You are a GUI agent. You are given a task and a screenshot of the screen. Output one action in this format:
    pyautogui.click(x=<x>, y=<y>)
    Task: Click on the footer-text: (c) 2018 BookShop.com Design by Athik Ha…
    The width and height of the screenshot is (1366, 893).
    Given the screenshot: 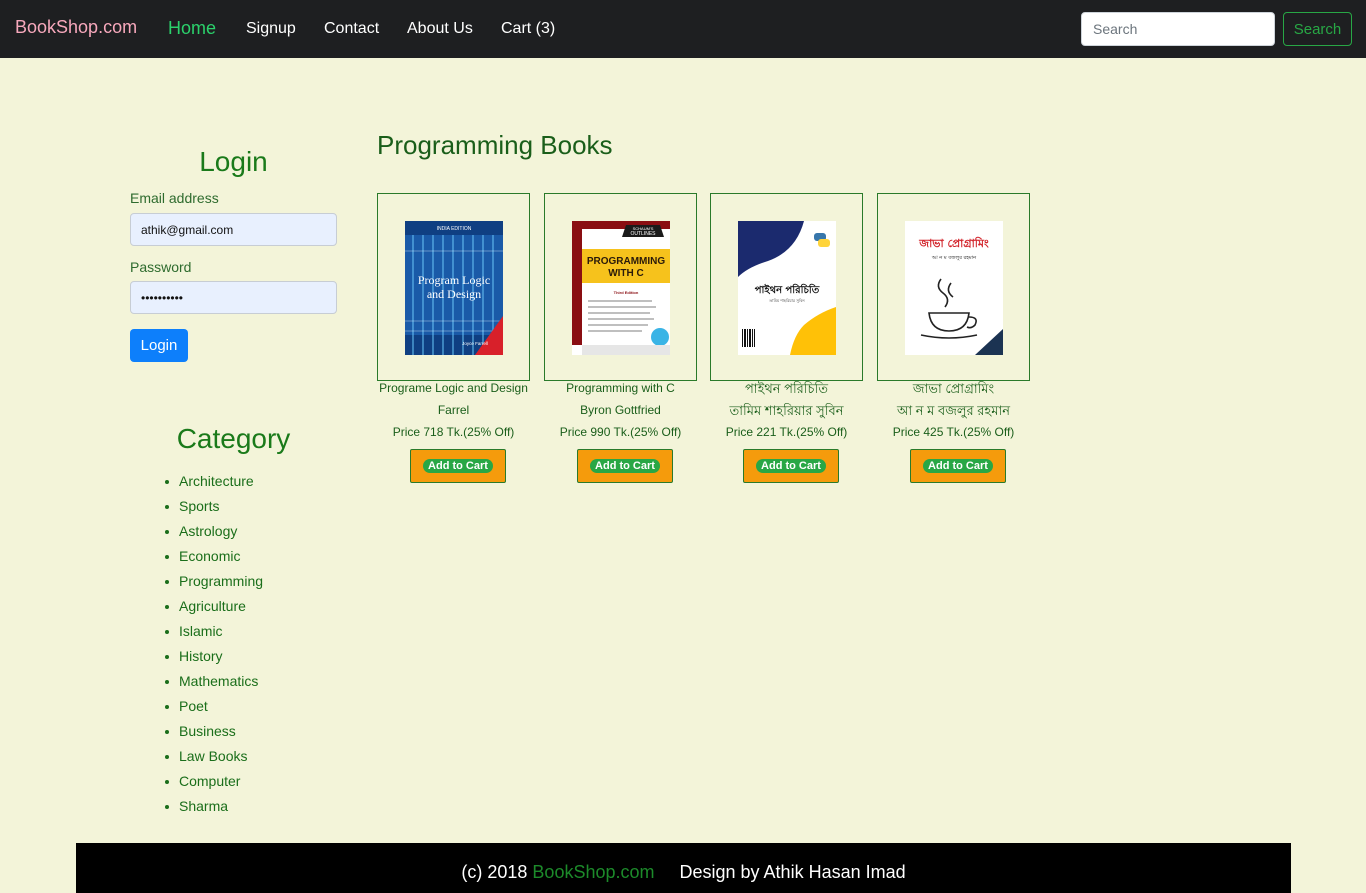 What is the action you would take?
    pyautogui.click(x=683, y=872)
    